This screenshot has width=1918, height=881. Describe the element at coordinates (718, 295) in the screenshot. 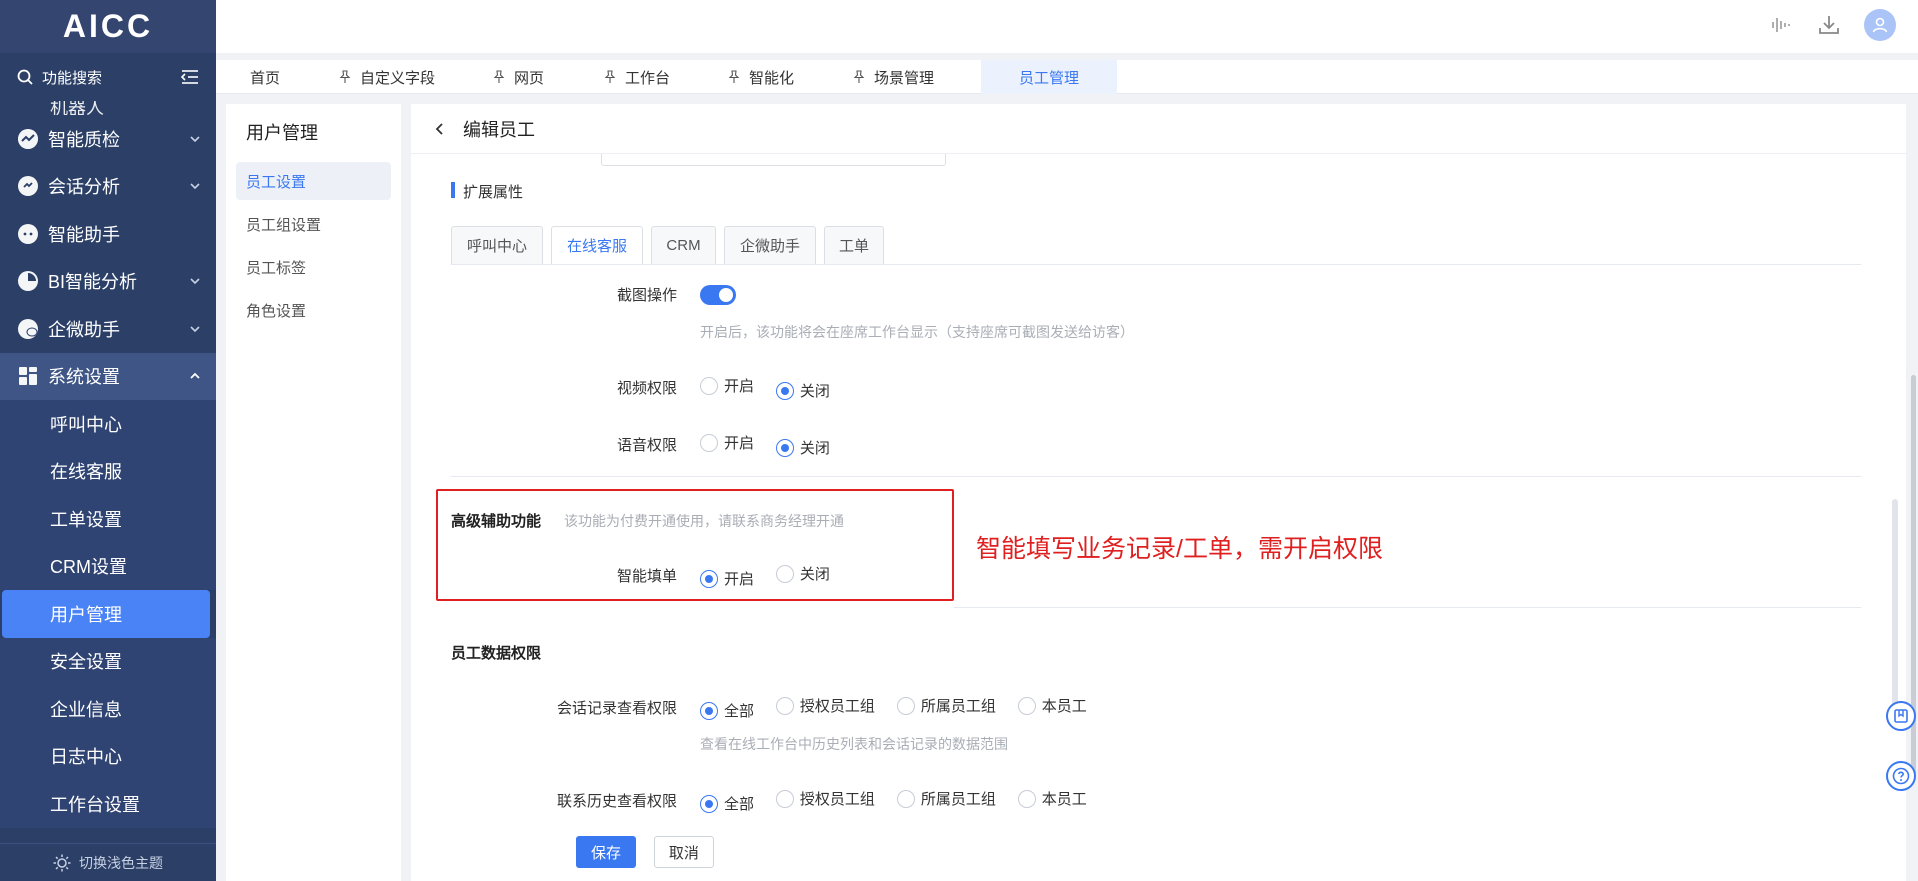

I see `screenshot-toggle` at that location.